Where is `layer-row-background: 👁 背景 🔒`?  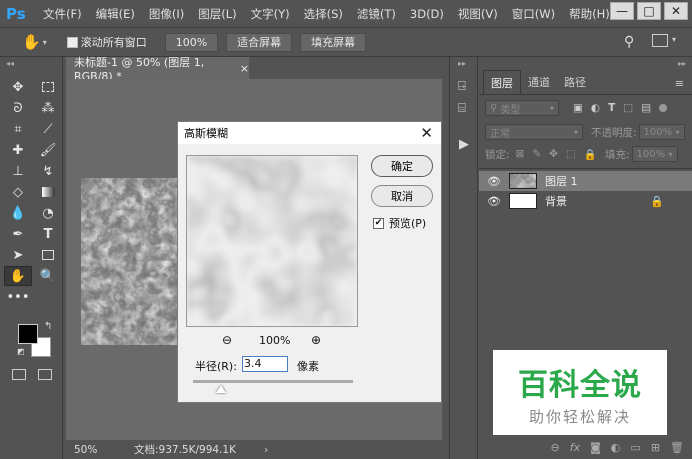 layer-row-background: 👁 背景 🔒 is located at coordinates (585, 201).